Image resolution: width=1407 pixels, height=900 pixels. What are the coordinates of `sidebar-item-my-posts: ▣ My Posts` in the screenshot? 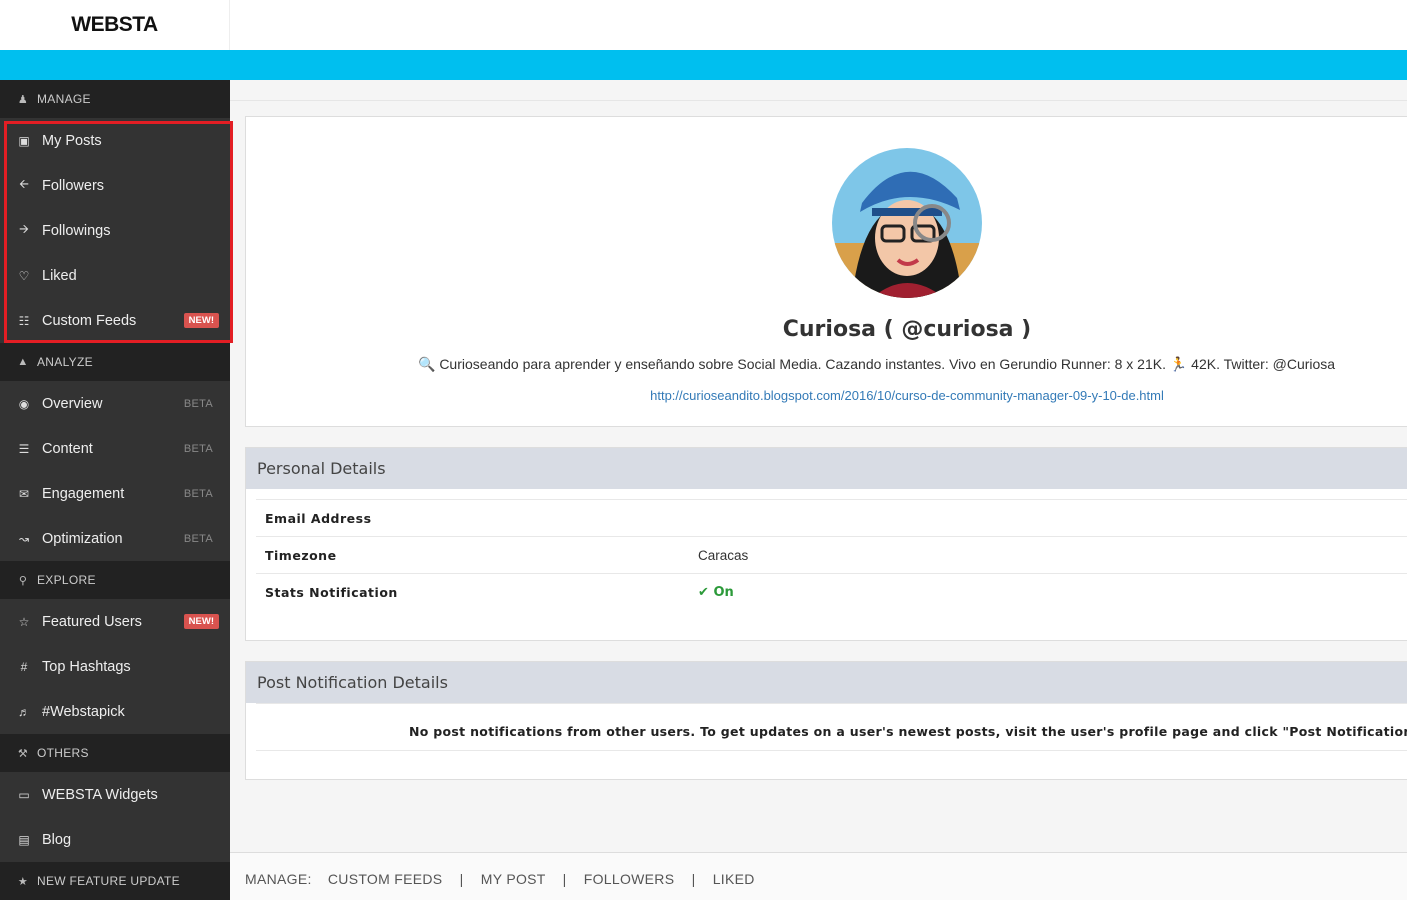 It's located at (115, 140).